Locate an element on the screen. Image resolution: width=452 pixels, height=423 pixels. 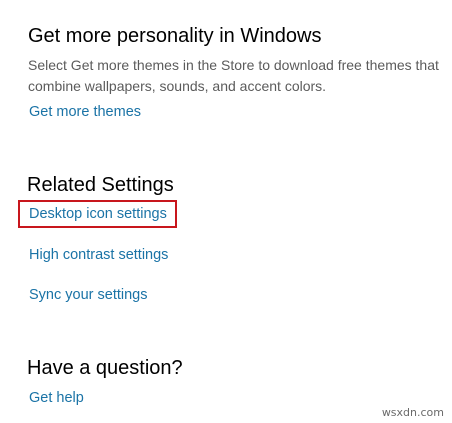
watermark-text: wsxdn.com is located at coordinates (412, 412).